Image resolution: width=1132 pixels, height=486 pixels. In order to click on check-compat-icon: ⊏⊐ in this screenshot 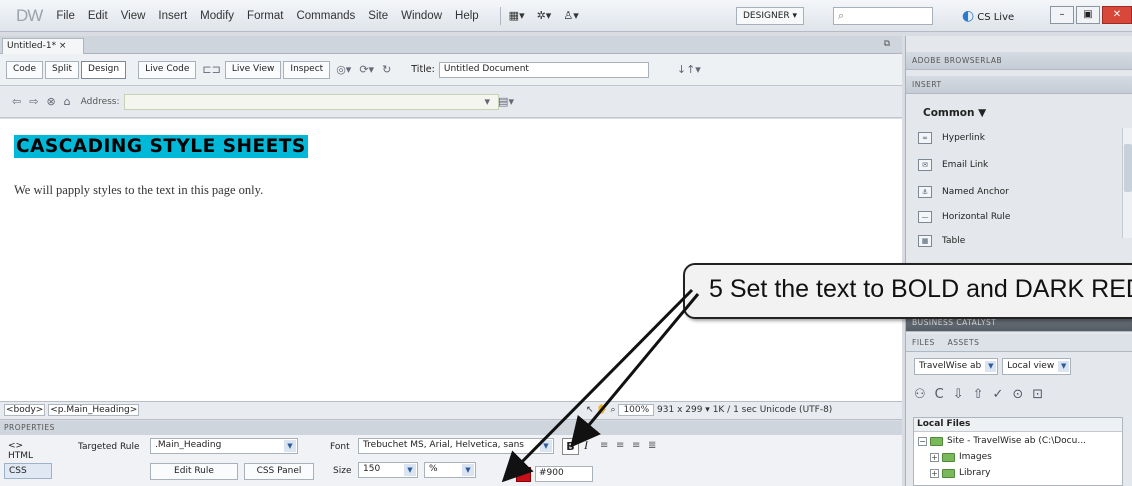, I will do `click(211, 69)`.